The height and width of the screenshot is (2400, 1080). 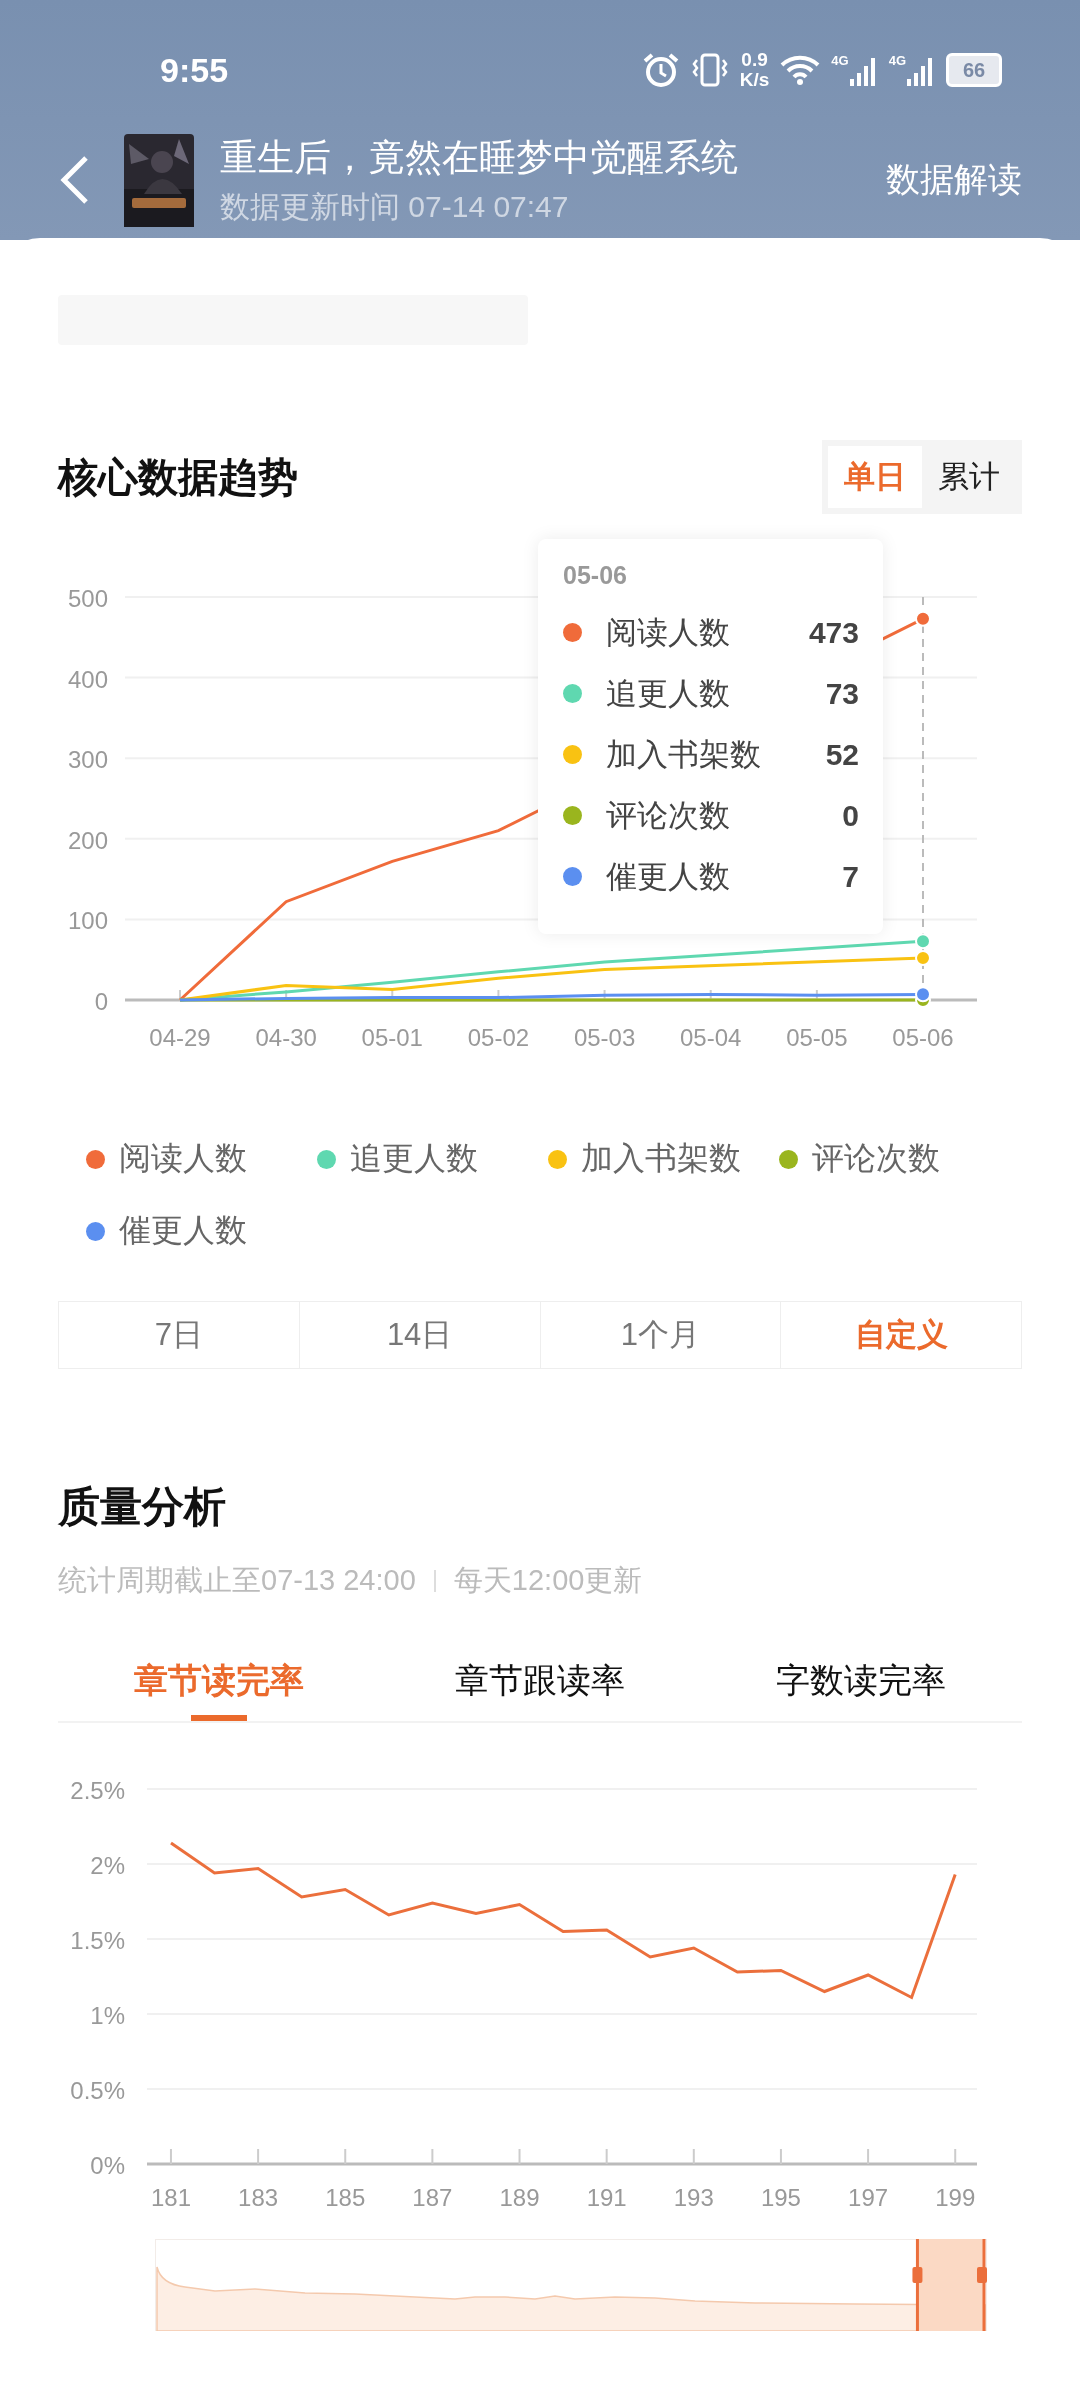 I want to click on y-axis-label: 2%, so click(x=107, y=1865).